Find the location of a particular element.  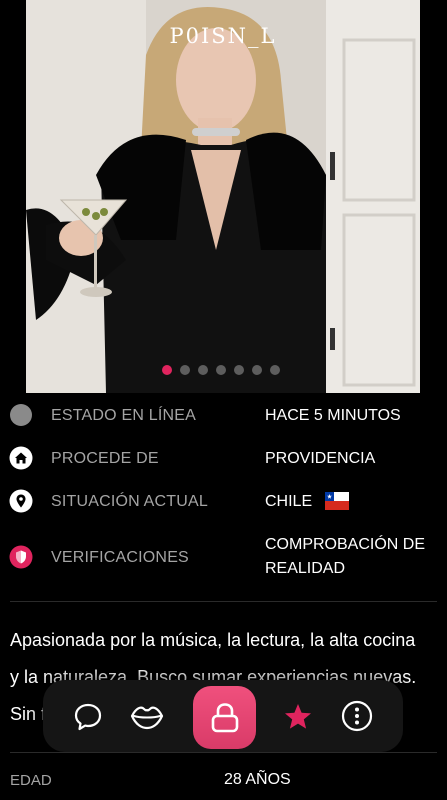

info-label: PROCEDE DE is located at coordinates (105, 458).